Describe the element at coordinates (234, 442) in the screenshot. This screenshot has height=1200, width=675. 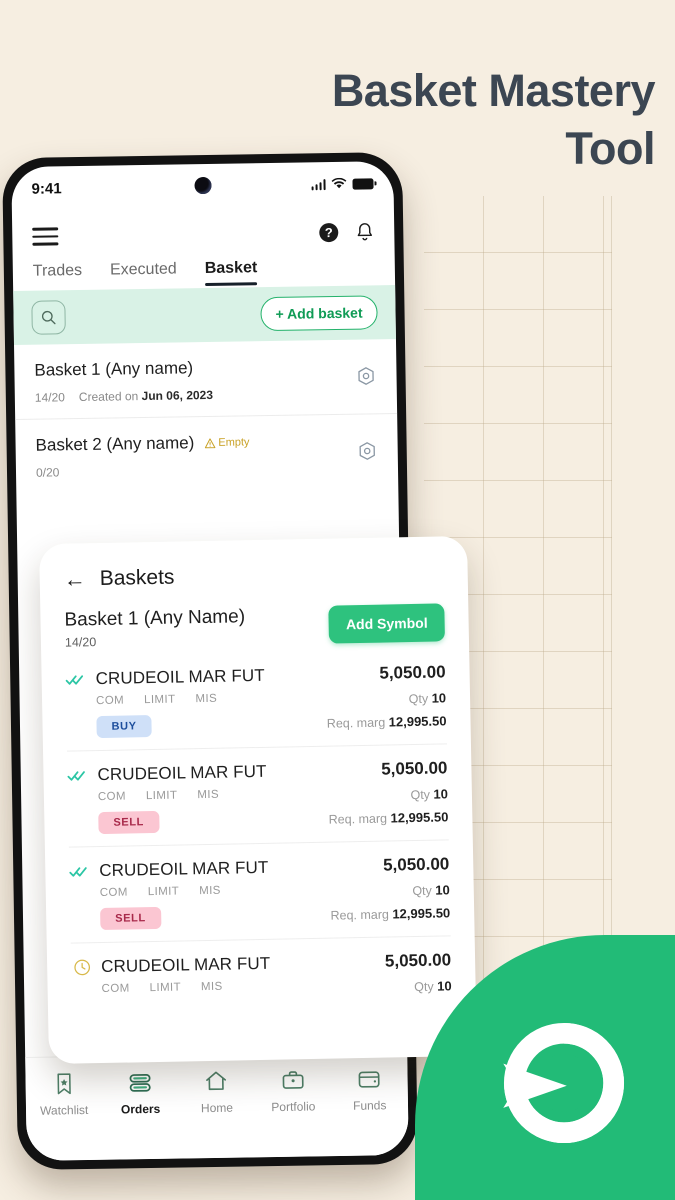
I see `empty-badge-label: Empty` at that location.